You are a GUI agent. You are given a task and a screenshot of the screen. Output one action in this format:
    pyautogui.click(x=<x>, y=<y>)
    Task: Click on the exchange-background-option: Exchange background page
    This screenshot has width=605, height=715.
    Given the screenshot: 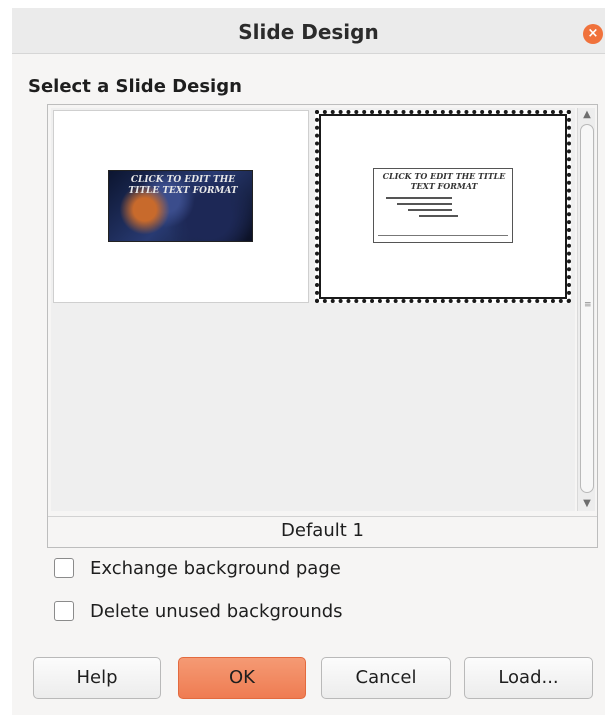 What is the action you would take?
    pyautogui.click(x=197, y=568)
    